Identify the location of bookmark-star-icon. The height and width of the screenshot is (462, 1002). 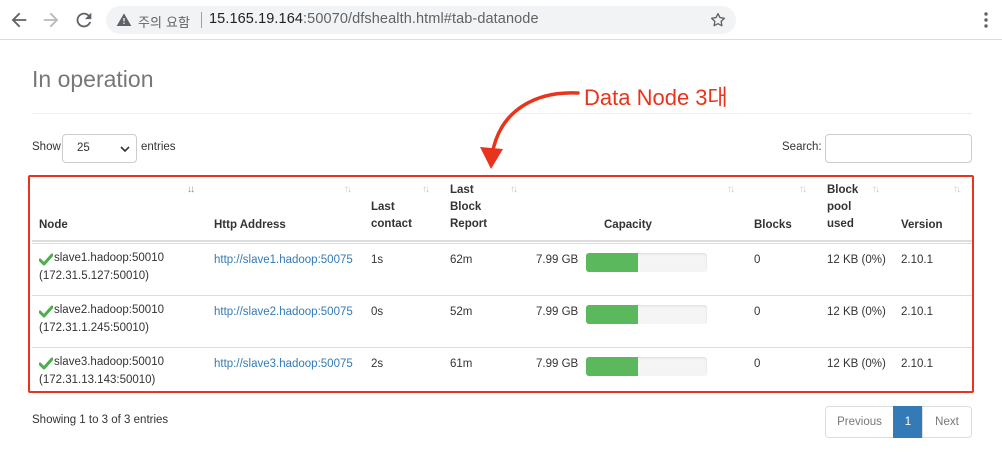
(718, 20).